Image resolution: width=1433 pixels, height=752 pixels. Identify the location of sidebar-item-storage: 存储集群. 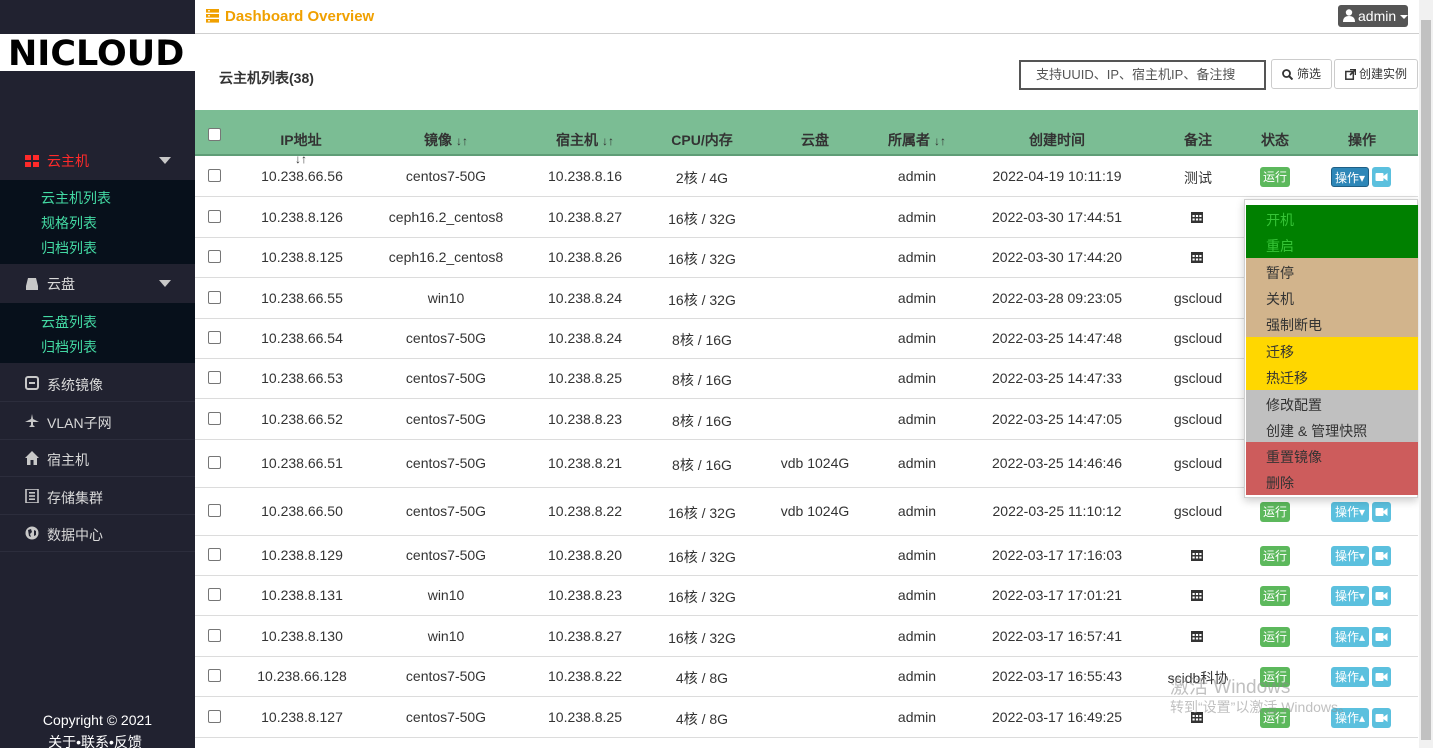
(97, 496).